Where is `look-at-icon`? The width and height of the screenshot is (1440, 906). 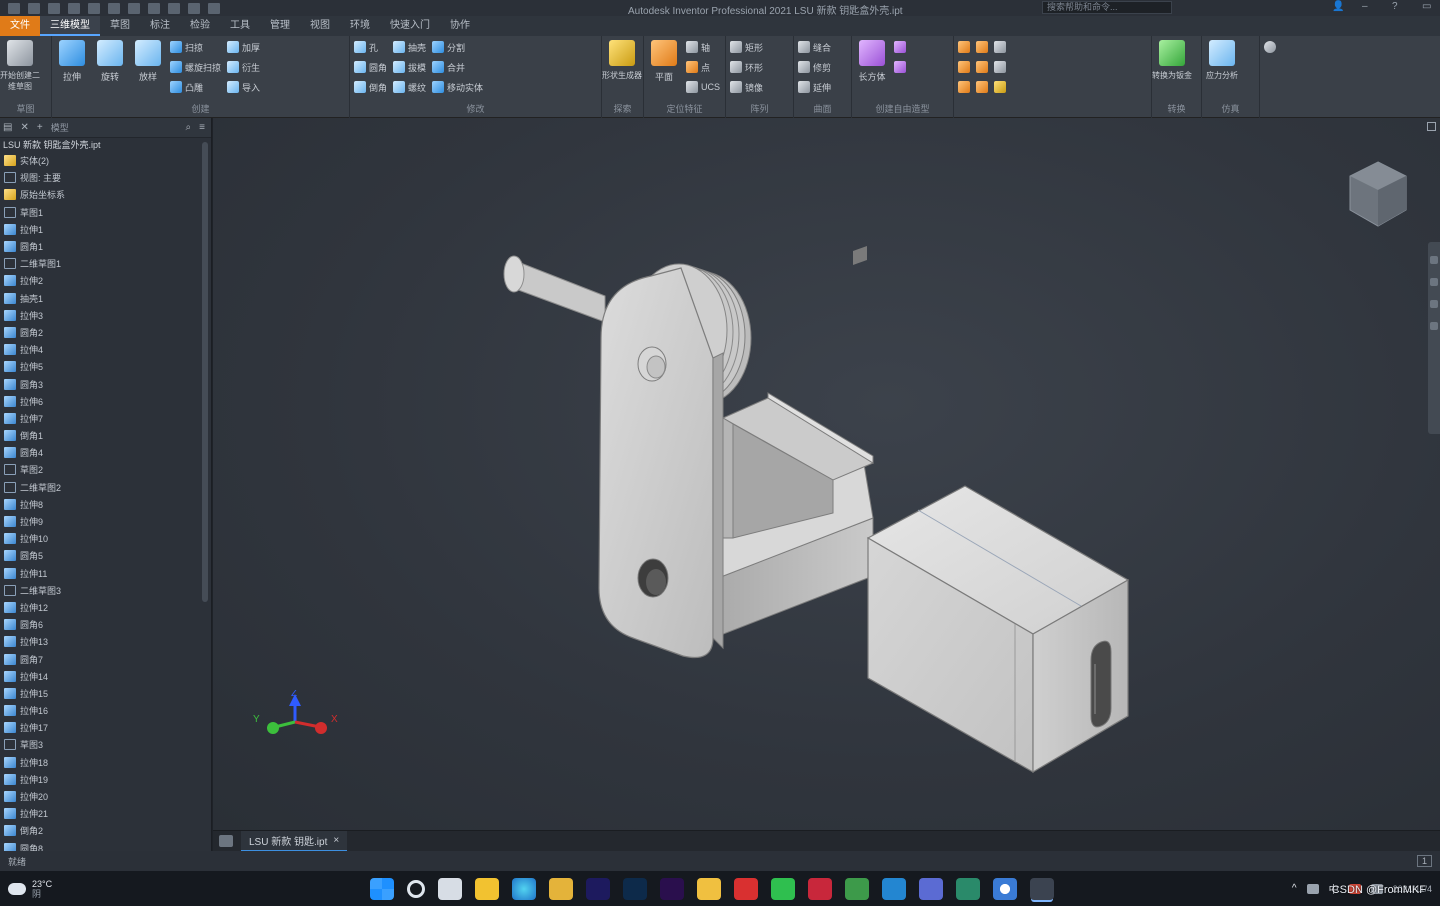
look-at-icon is located at coordinates (1434, 326).